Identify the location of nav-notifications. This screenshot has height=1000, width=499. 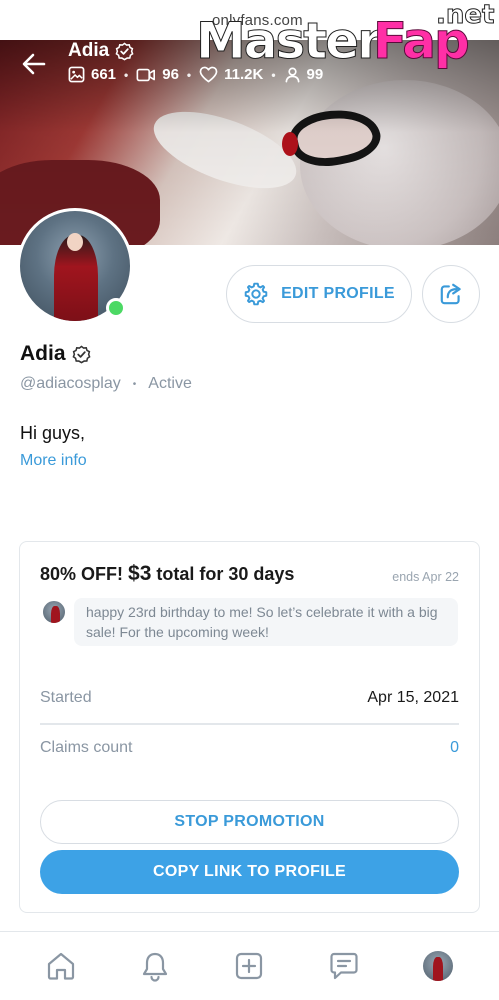
(155, 966).